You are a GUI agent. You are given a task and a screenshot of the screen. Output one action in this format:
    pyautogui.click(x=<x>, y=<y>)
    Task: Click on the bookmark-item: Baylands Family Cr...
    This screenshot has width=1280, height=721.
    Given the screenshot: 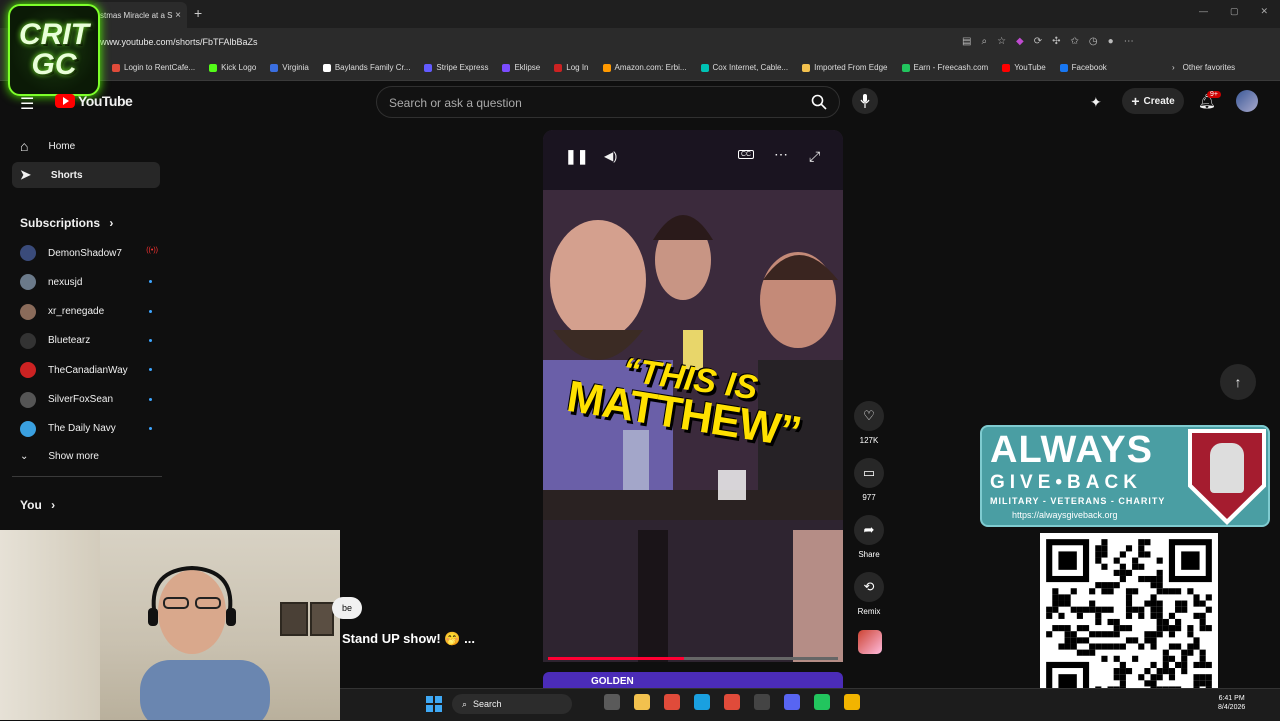 What is the action you would take?
    pyautogui.click(x=366, y=67)
    